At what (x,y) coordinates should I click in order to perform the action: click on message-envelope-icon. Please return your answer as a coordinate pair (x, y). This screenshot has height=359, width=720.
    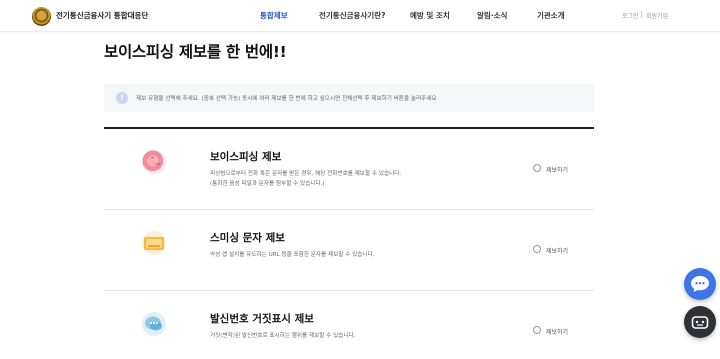
    Looking at the image, I should click on (154, 243).